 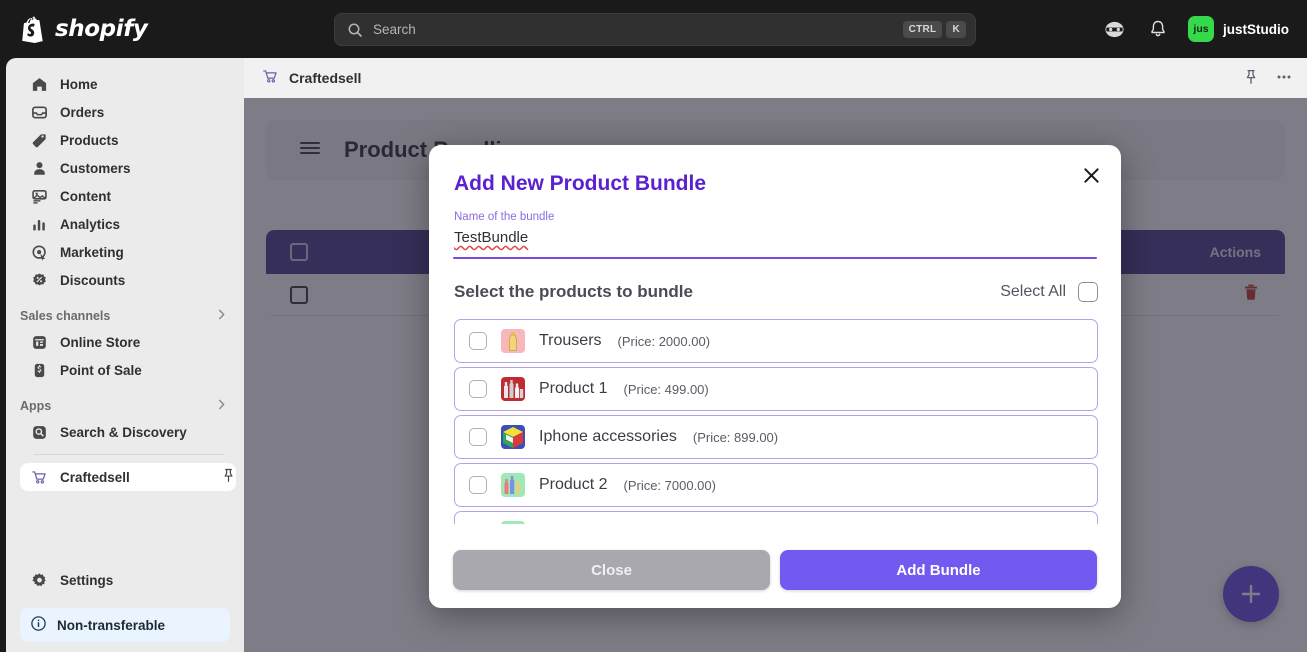 I want to click on search-placeholder: Search, so click(x=394, y=29).